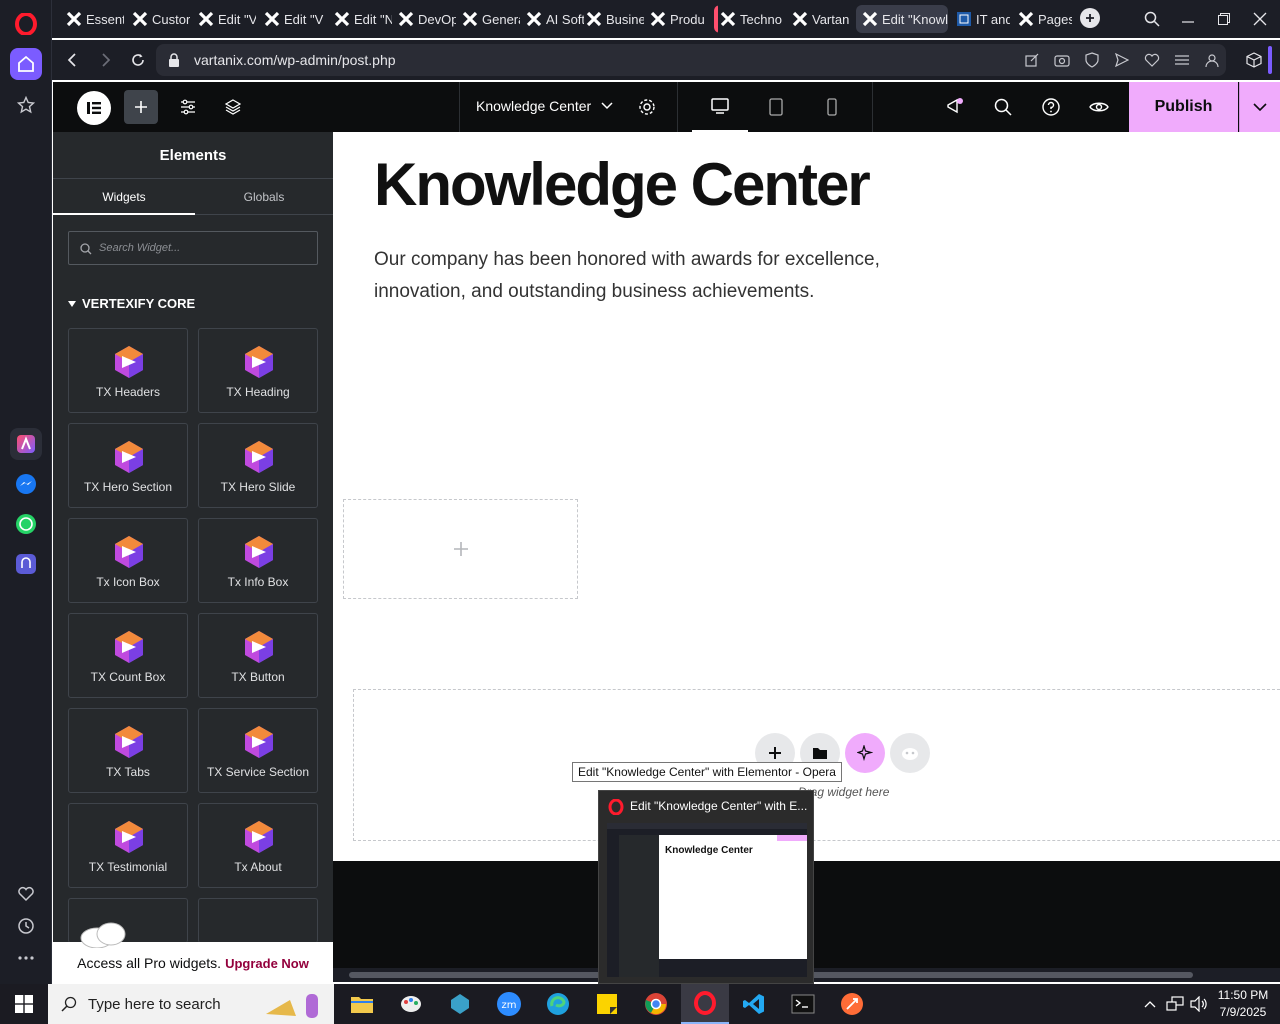 Image resolution: width=1280 pixels, height=1024 pixels. I want to click on browser-tab: Vartan, so click(820, 19).